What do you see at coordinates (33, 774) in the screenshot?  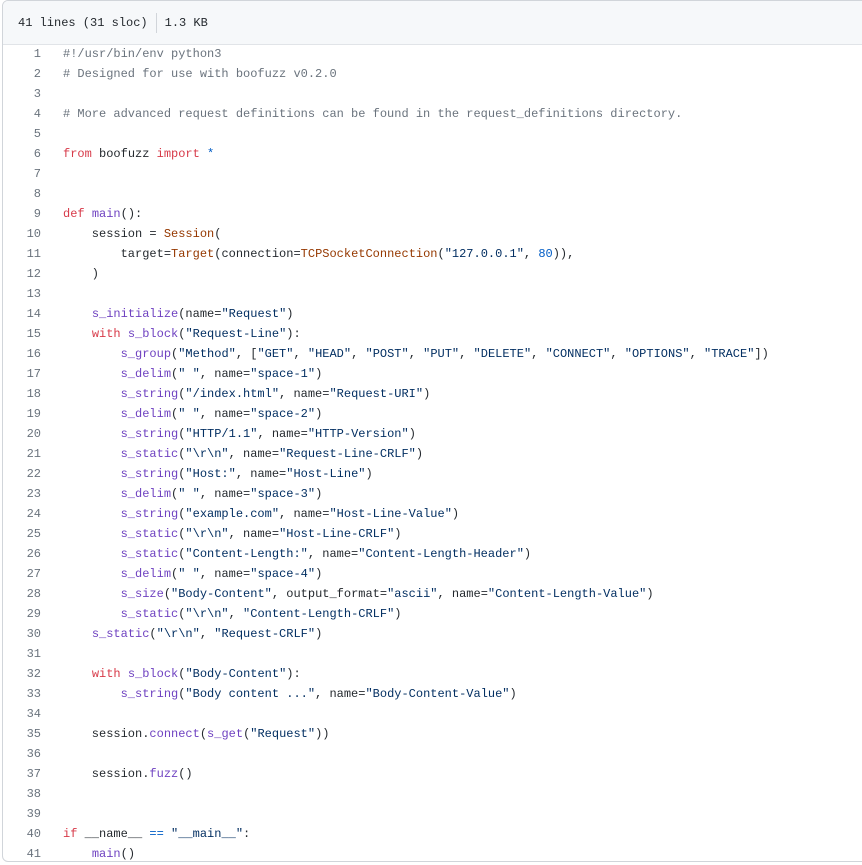 I see `line-number: 37` at bounding box center [33, 774].